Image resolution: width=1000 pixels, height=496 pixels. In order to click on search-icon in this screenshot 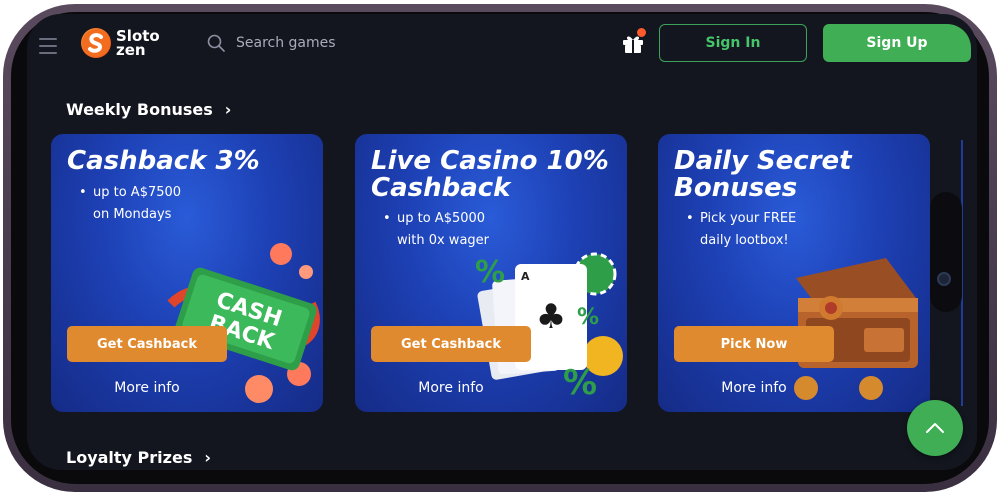, I will do `click(216, 43)`.